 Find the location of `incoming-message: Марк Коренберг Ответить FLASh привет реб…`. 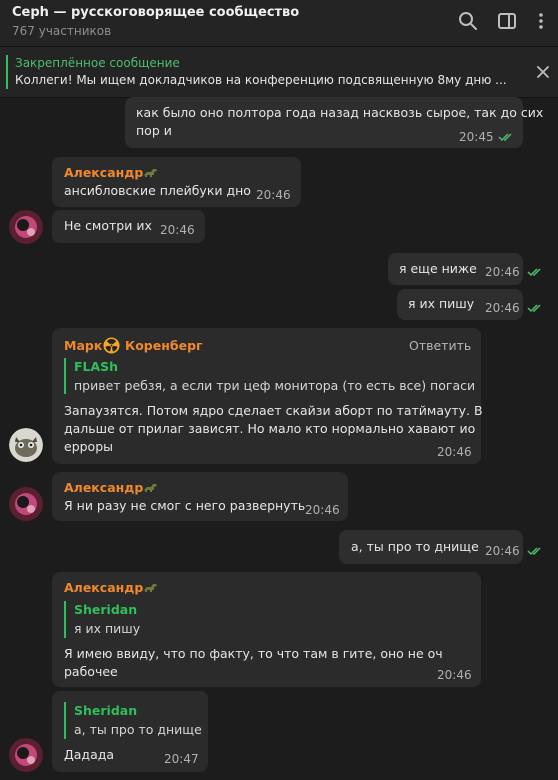

incoming-message: Марк Коренберг Ответить FLASh привет реб… is located at coordinates (267, 396).